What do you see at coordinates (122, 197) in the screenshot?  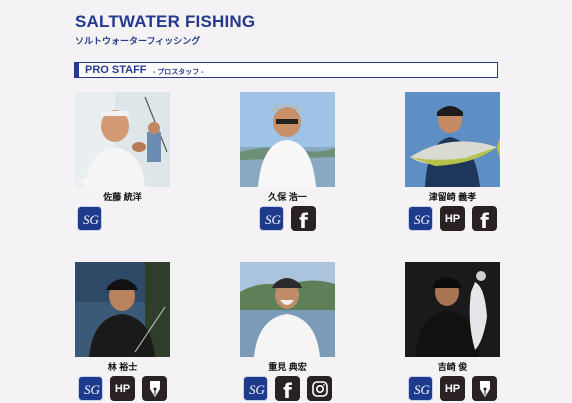 I see `staff-name: 佐藤 統洋` at bounding box center [122, 197].